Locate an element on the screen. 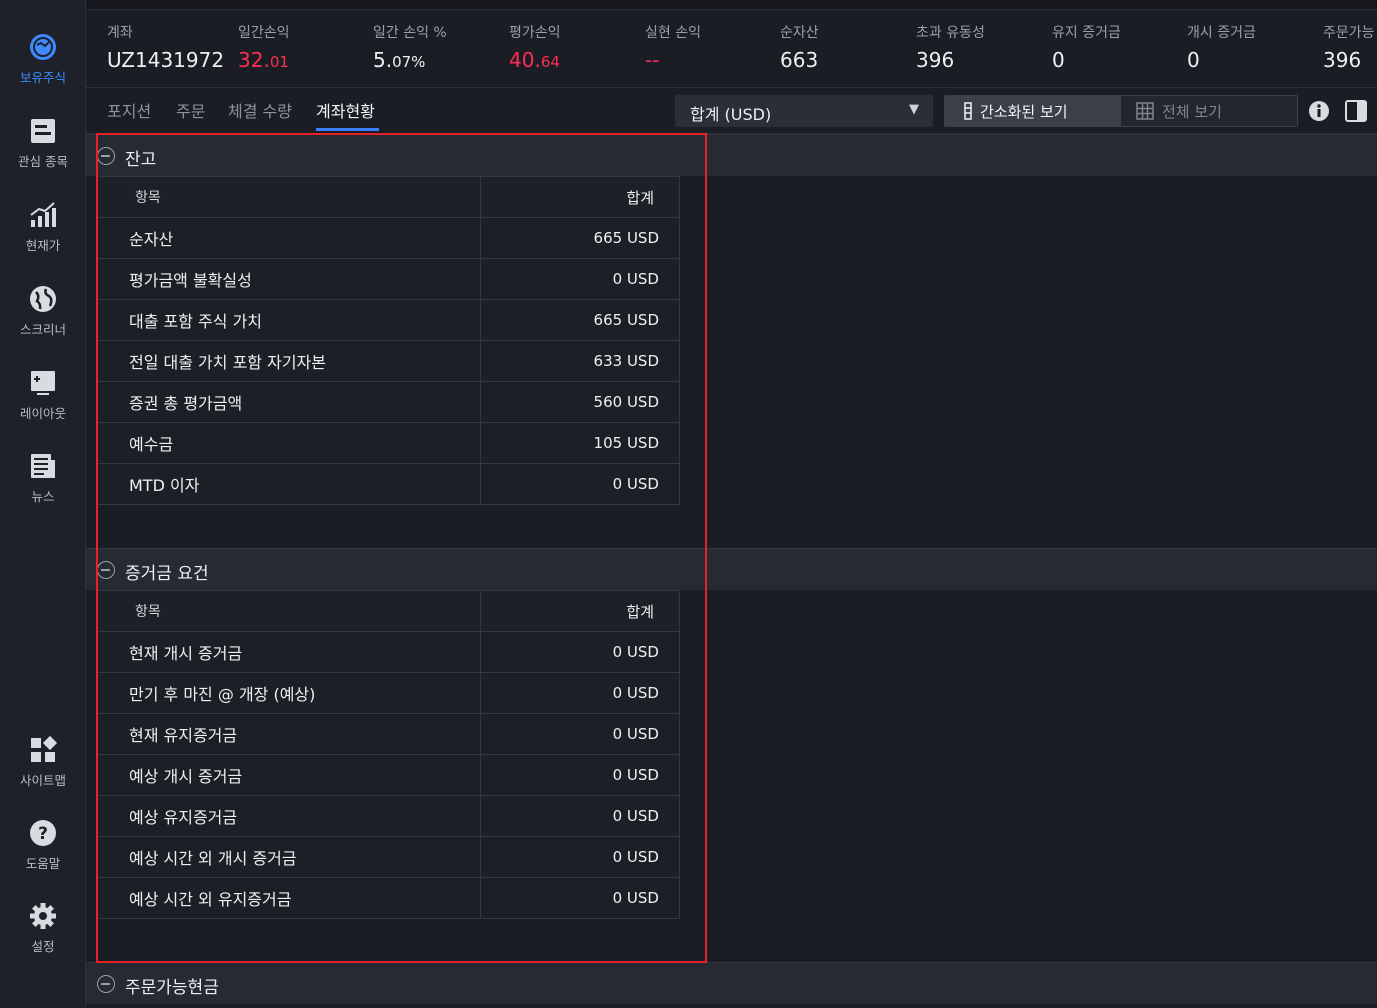 Image resolution: width=1377 pixels, height=1008 pixels. top-strip is located at coordinates (731, 5).